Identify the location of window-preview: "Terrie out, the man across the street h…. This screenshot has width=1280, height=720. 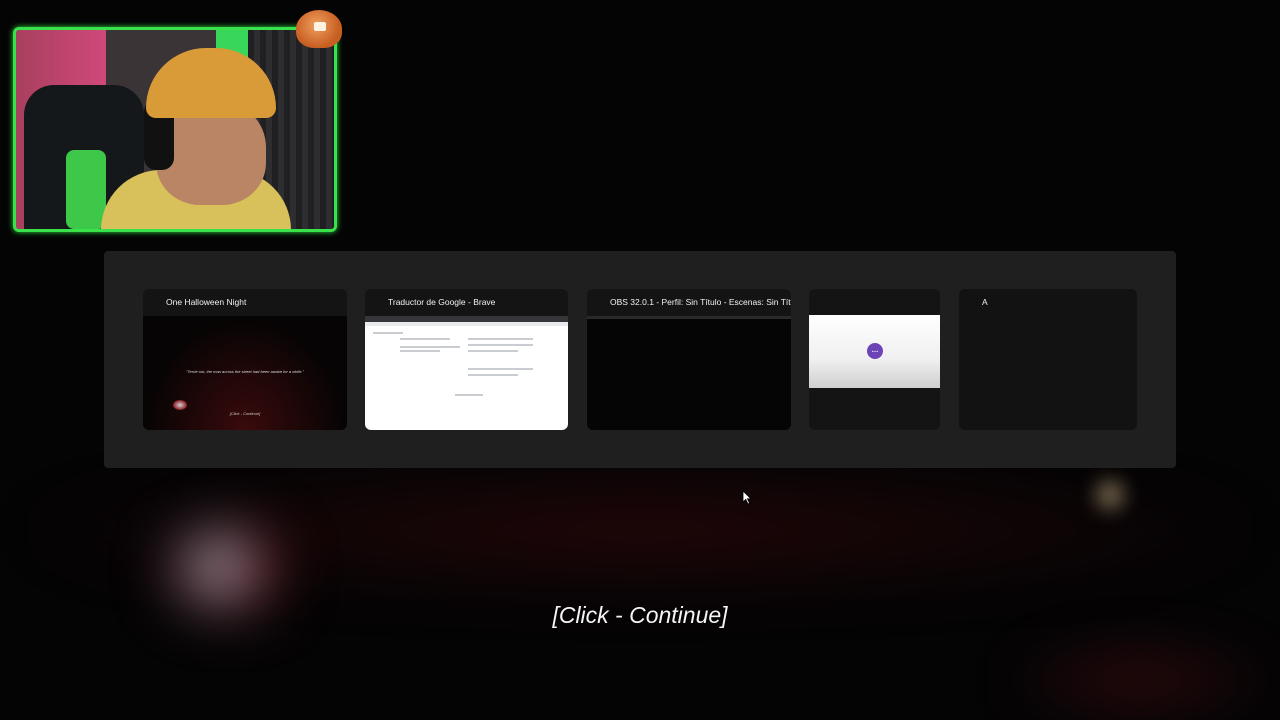
(245, 373).